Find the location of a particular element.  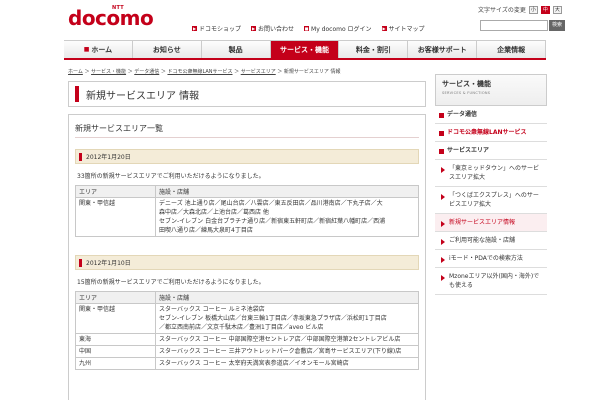

page-title-box: 新規サービスエリア 情報 is located at coordinates (247, 94).